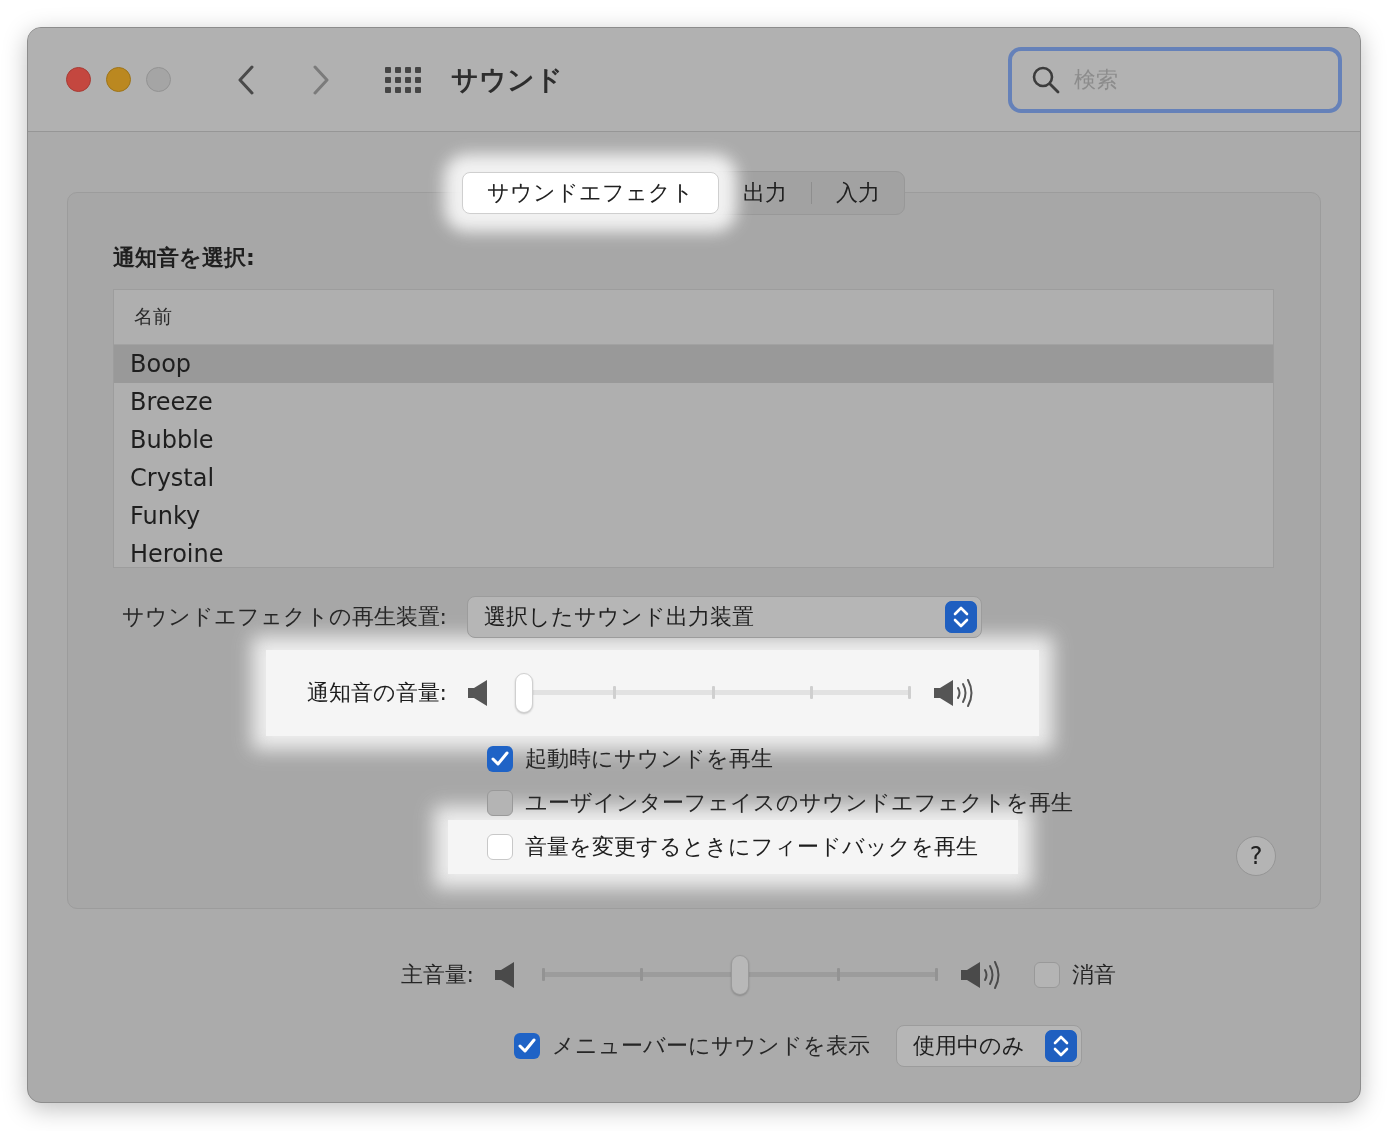  What do you see at coordinates (724, 617) in the screenshot?
I see `popup-button: 選択したサウンド出力装置` at bounding box center [724, 617].